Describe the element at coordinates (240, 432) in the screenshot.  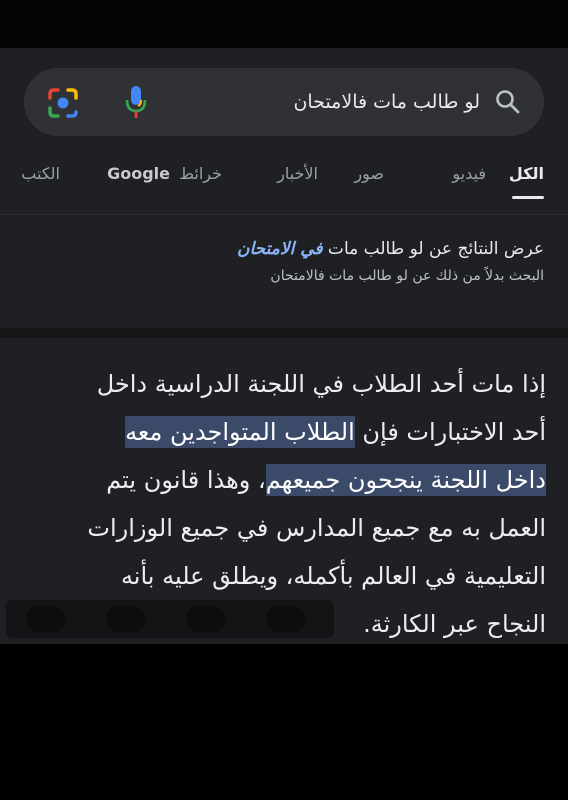
I see `snippet-highlight: الطلاب المتواجدين معه` at that location.